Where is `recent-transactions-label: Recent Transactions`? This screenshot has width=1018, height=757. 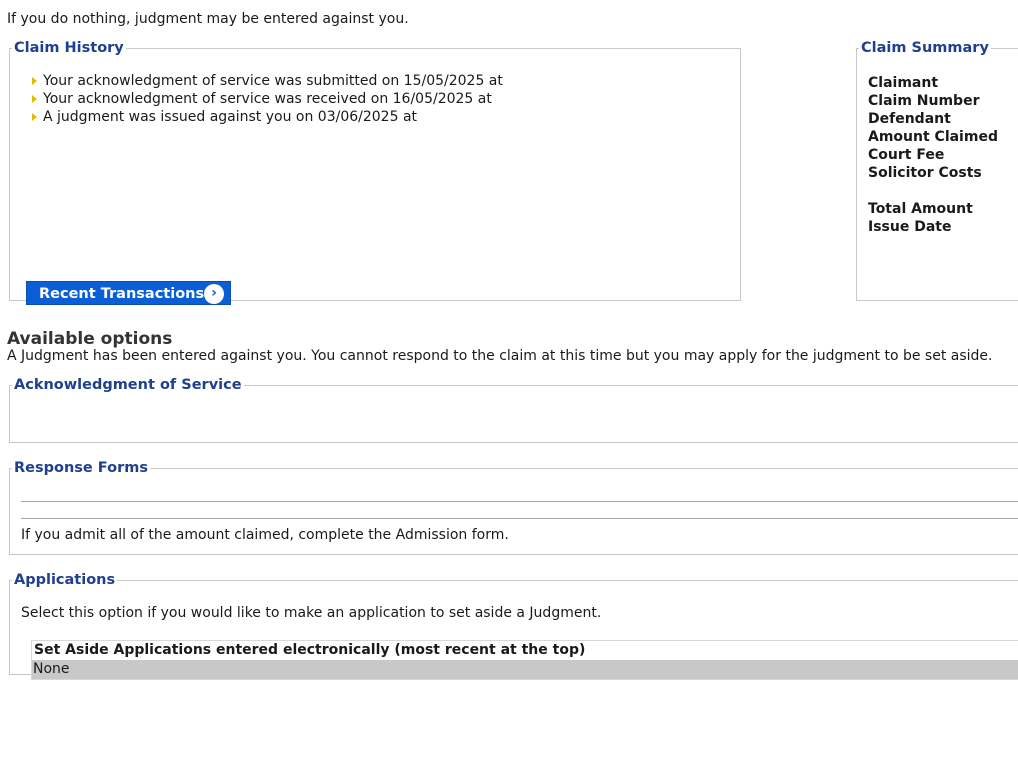 recent-transactions-label: Recent Transactions is located at coordinates (122, 294).